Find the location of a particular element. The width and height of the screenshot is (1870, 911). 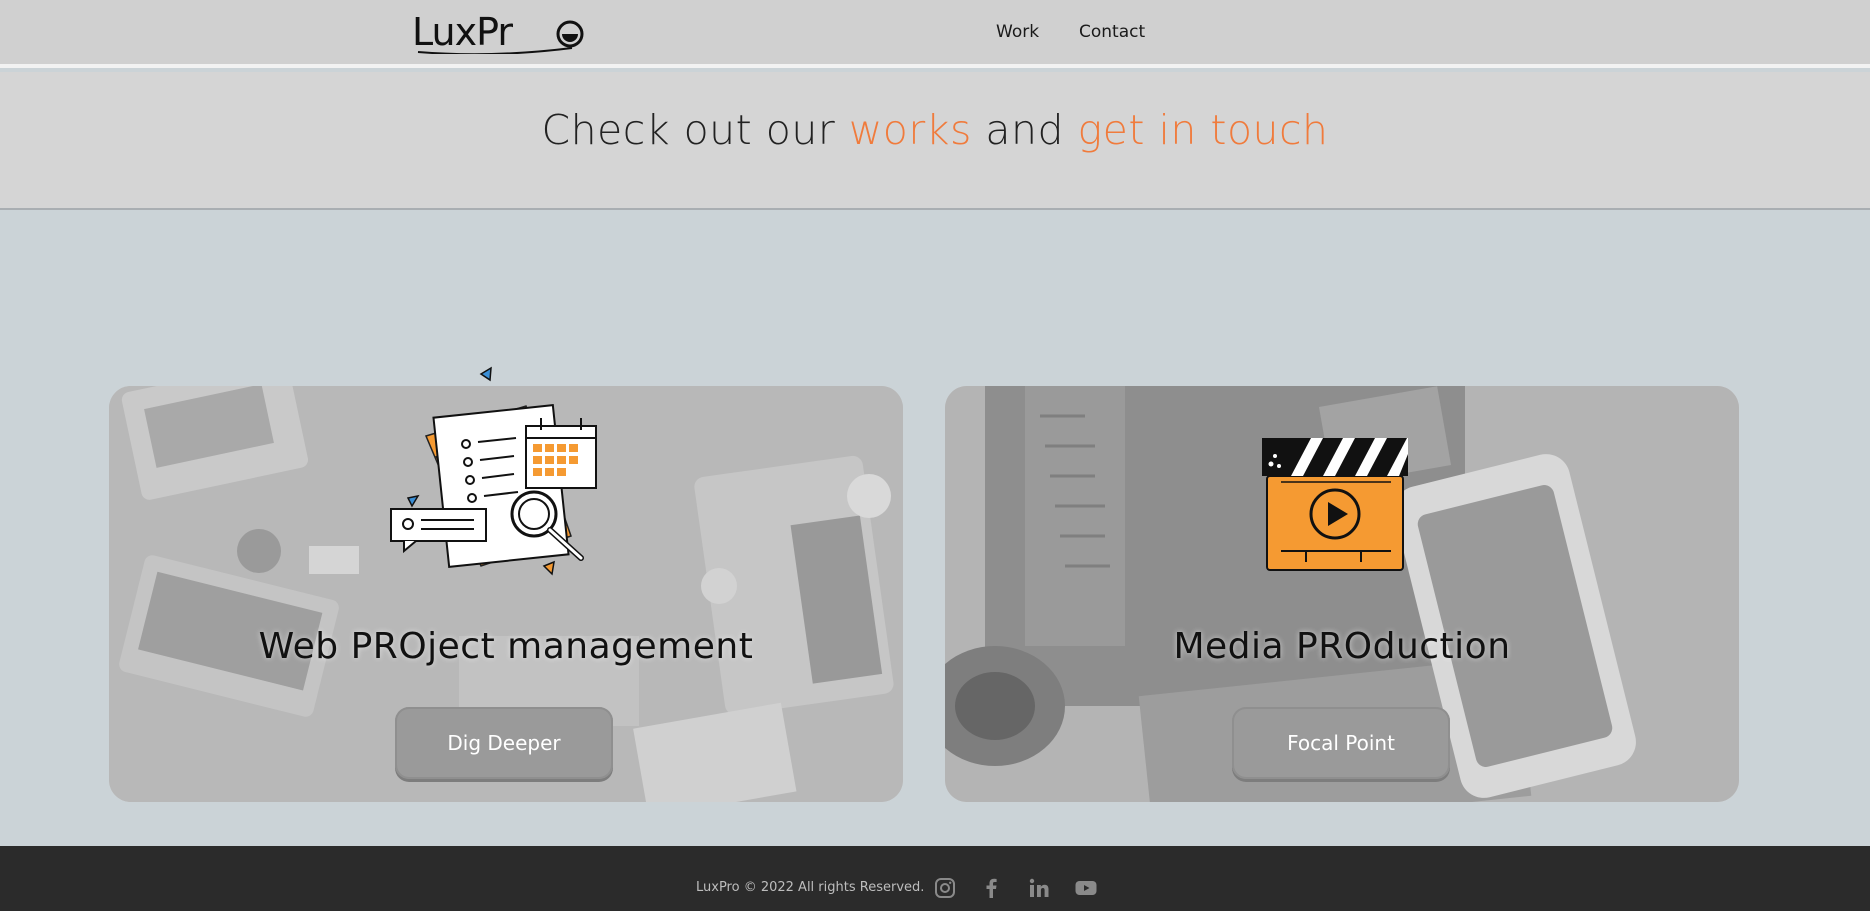

top-navbar: LuxPr Work Contact is located at coordinates (935, 34).